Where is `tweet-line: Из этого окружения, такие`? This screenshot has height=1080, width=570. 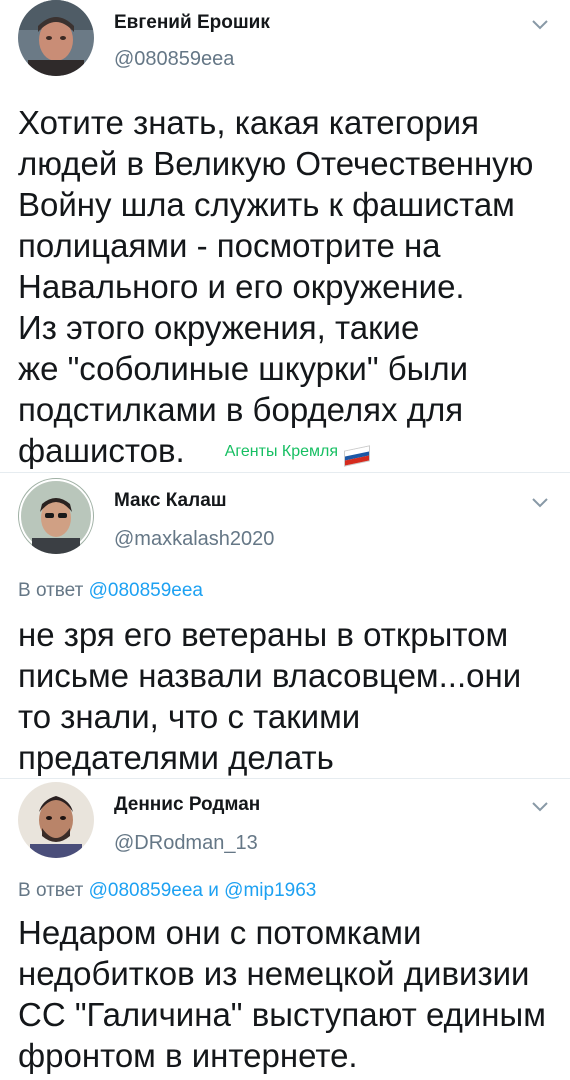 tweet-line: Из этого окружения, такие is located at coordinates (219, 327).